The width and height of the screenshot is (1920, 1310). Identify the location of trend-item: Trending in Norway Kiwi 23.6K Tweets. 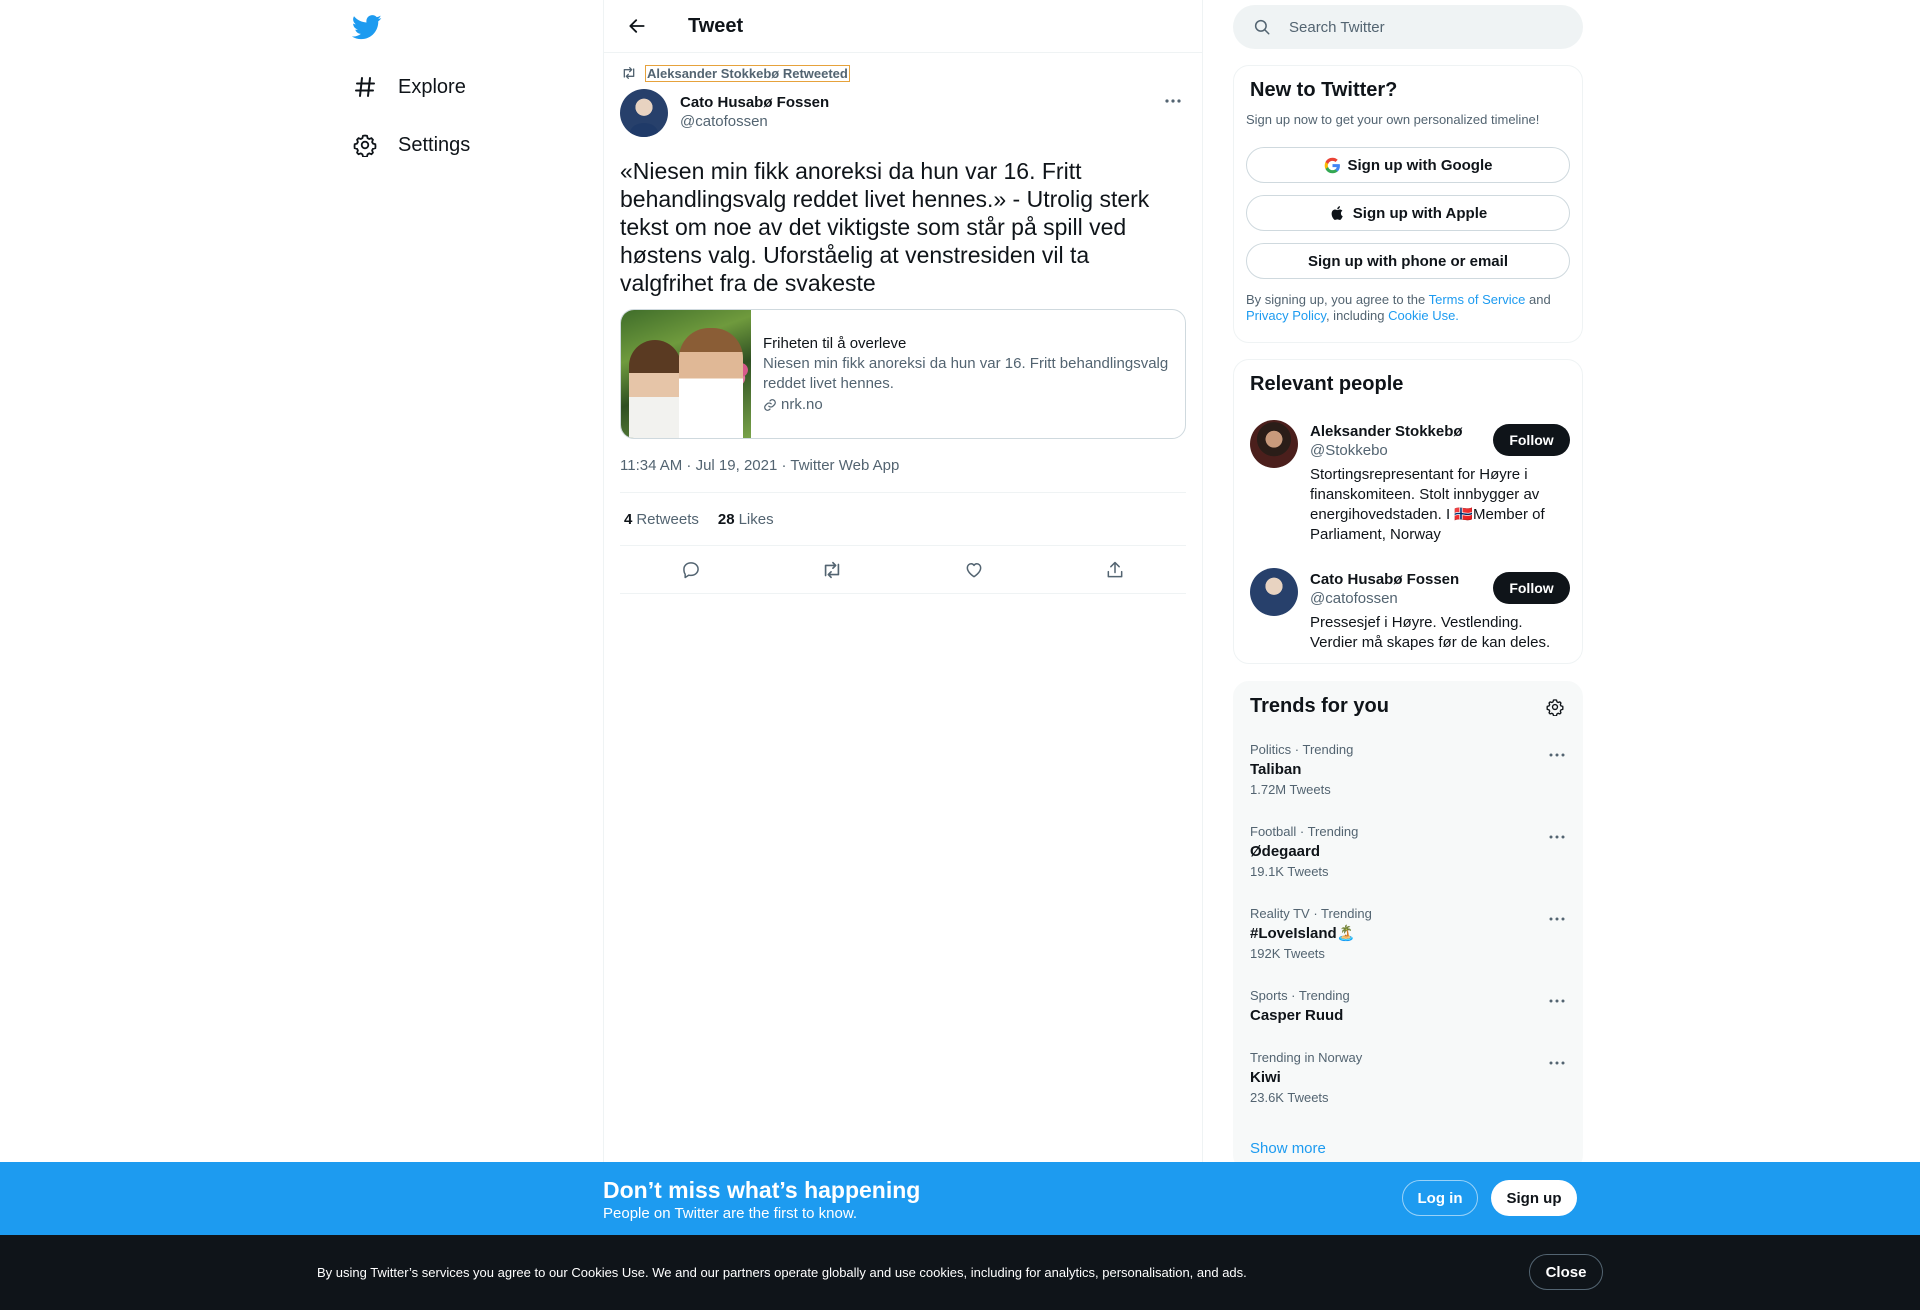
(1409, 1078).